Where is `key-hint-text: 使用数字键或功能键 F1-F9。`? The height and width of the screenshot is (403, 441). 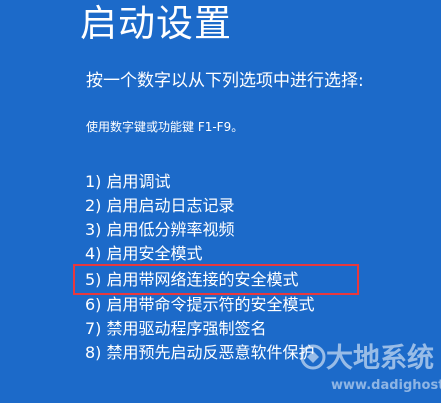 key-hint-text: 使用数字键或功能键 F1-F9。 is located at coordinates (165, 127).